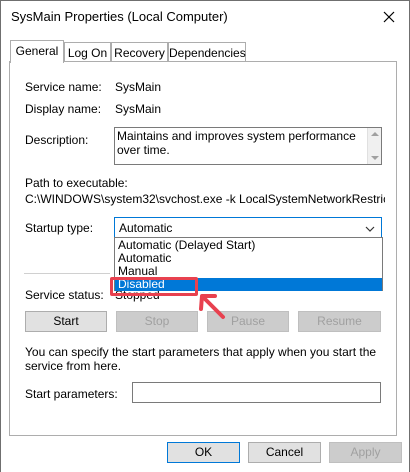  Describe the element at coordinates (212, 306) in the screenshot. I see `annotation-arrow-icon` at that location.